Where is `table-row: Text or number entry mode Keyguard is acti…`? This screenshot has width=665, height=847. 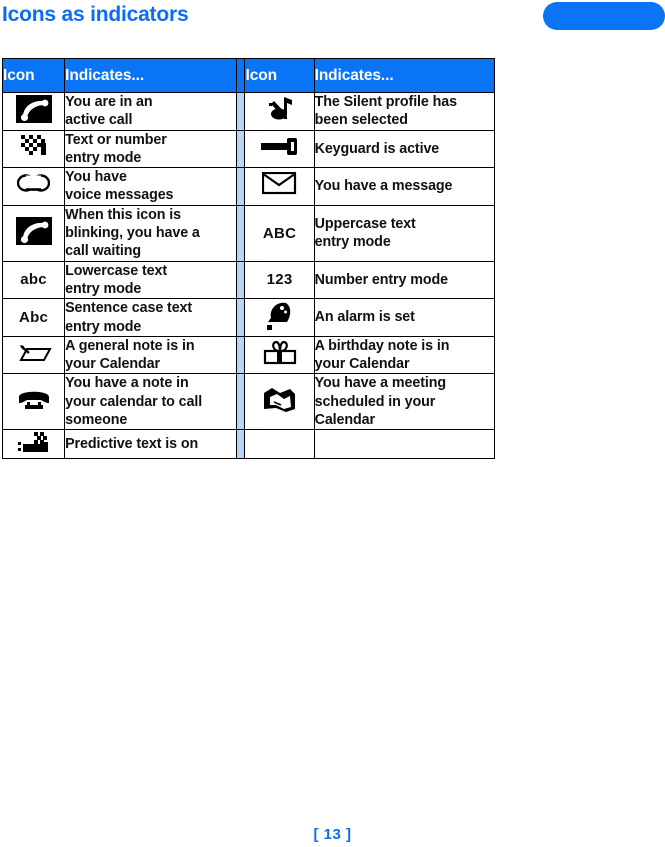 table-row: Text or number entry mode Keyguard is acti… is located at coordinates (248, 149).